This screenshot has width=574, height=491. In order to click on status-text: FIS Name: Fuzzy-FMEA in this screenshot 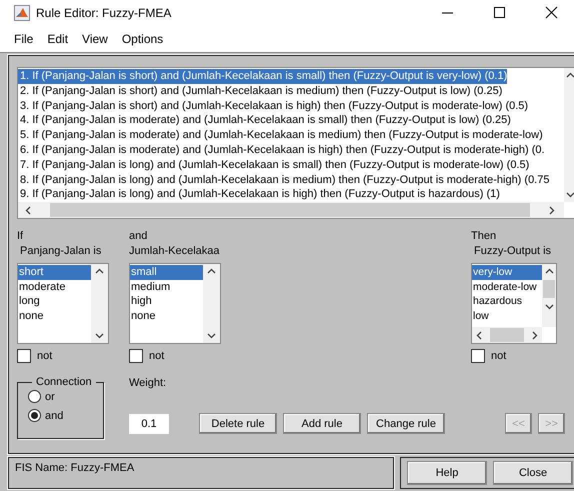, I will do `click(201, 473)`.